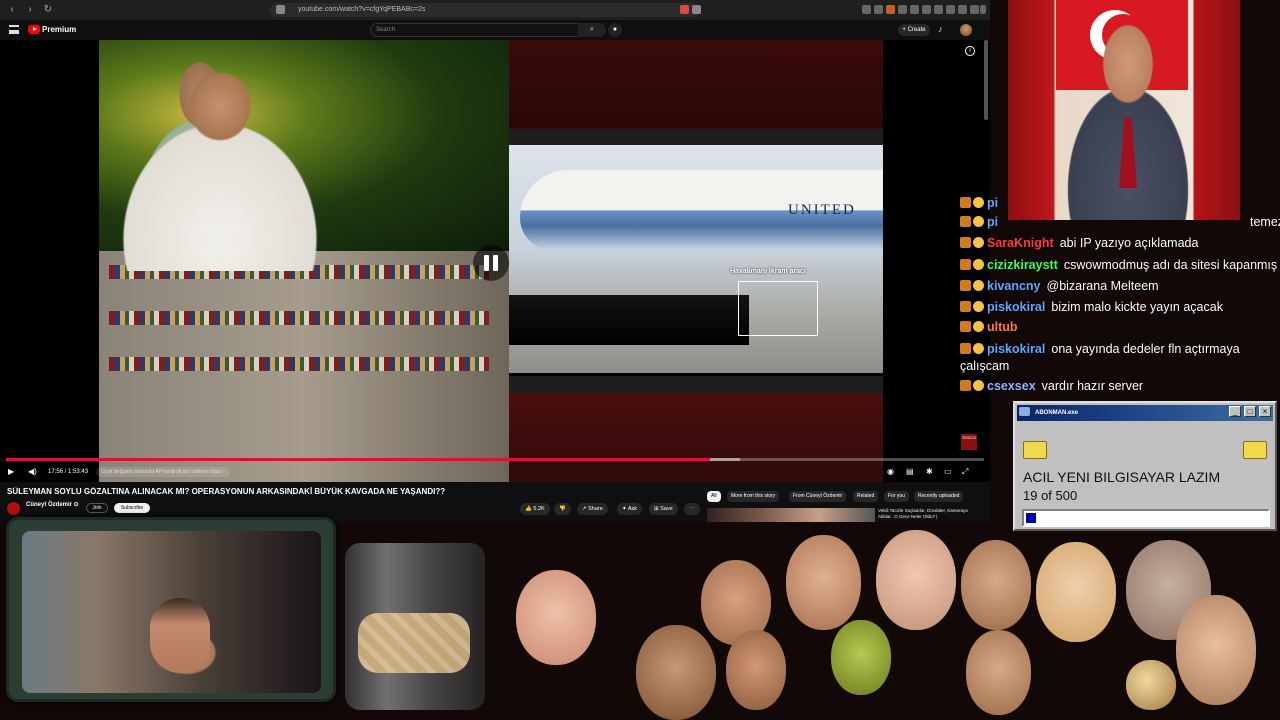 This screenshot has width=1280, height=720. What do you see at coordinates (592, 30) in the screenshot?
I see `search-icon: ⌕` at bounding box center [592, 30].